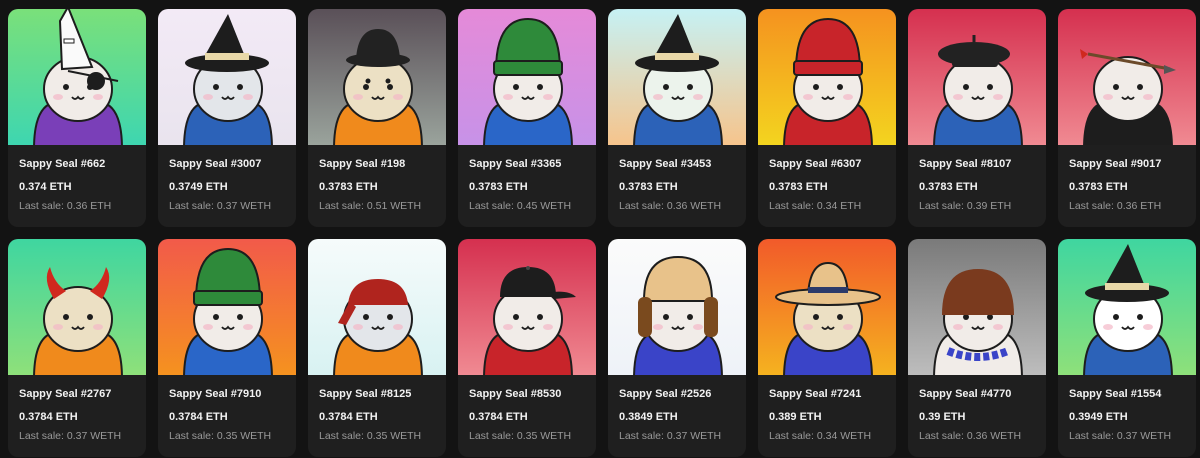 Image resolution: width=1200 pixels, height=458 pixels. Describe the element at coordinates (515, 394) in the screenshot. I see `nft-name: Sappy Seal #8530` at that location.